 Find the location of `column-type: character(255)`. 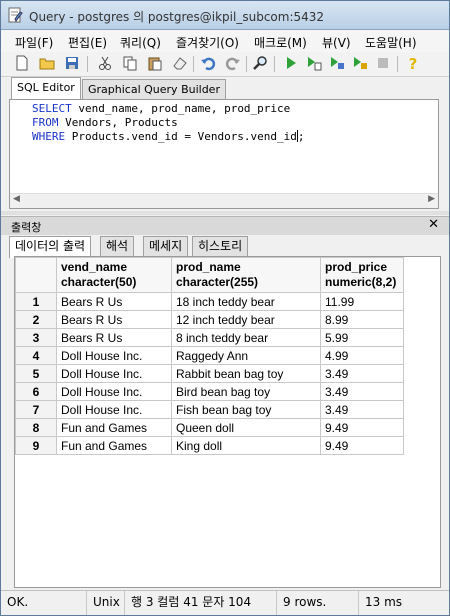

column-type: character(255) is located at coordinates (217, 282).